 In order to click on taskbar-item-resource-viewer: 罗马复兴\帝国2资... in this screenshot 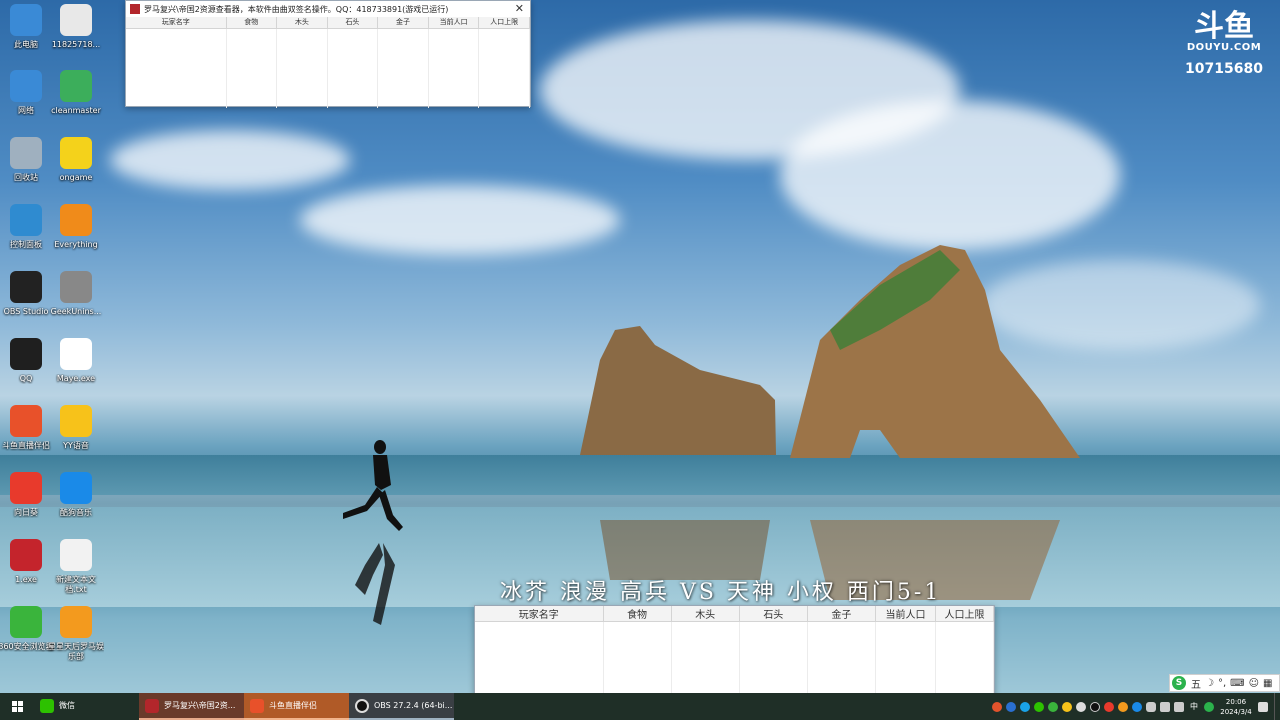, I will do `click(191, 706)`.